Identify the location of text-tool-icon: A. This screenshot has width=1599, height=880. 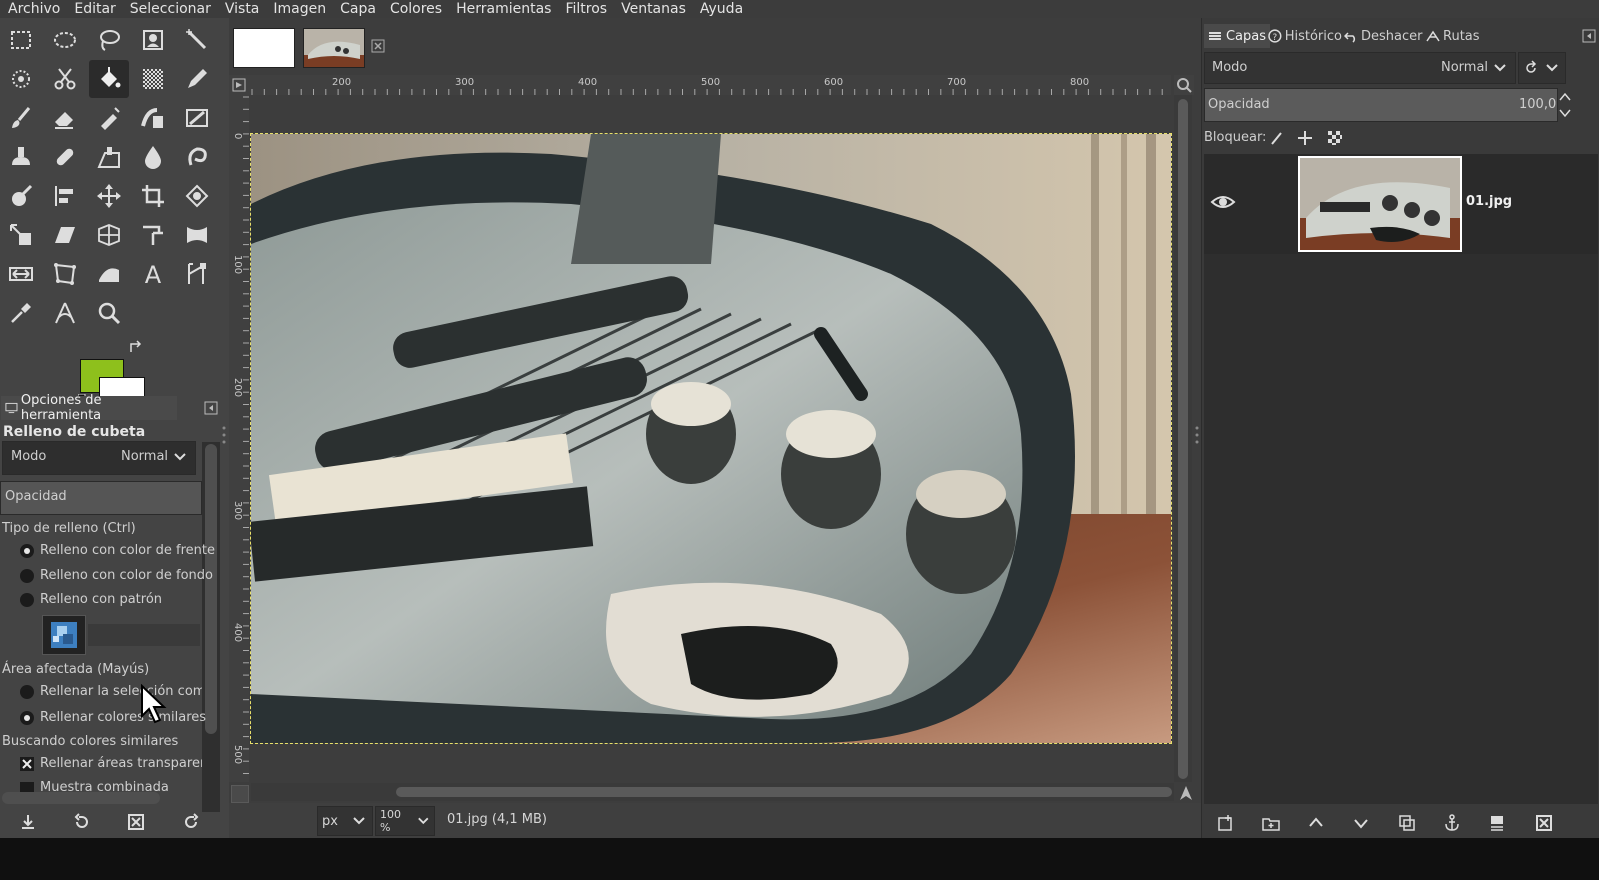
(153, 274).